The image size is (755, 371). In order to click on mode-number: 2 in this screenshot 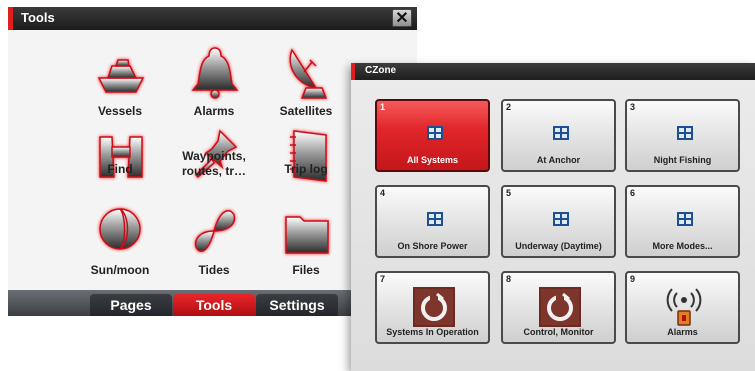, I will do `click(509, 107)`.